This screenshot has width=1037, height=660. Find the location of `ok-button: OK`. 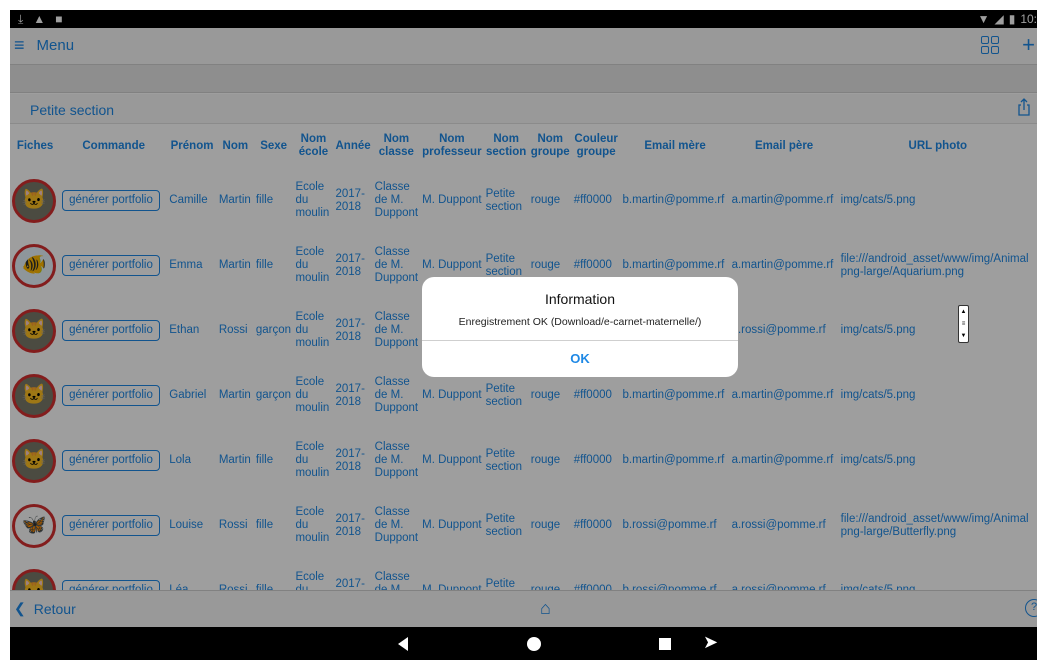

ok-button: OK is located at coordinates (580, 359).